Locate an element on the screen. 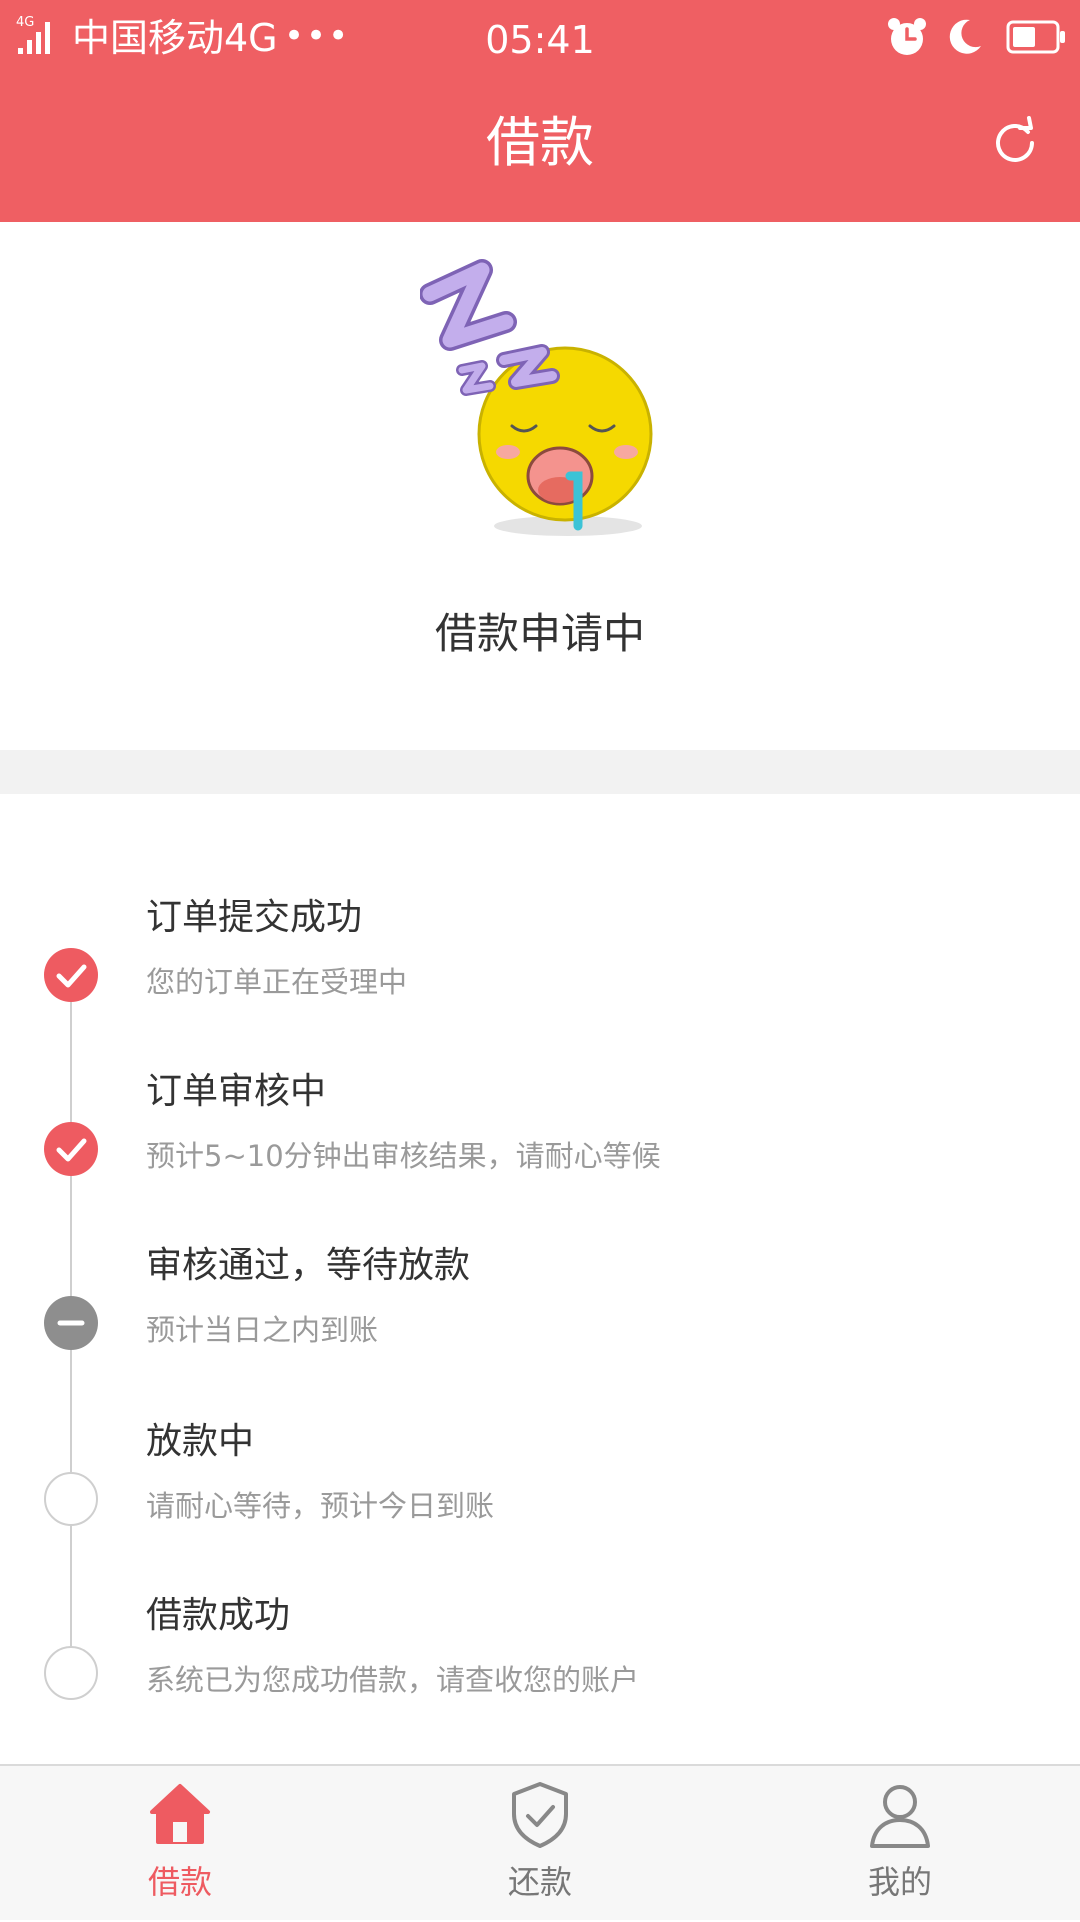 The width and height of the screenshot is (1080, 1922). sleeping-emoji-illustration is located at coordinates (536, 397).